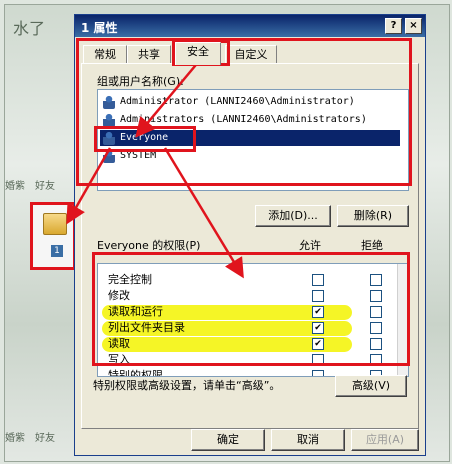 The height and width of the screenshot is (464, 452). What do you see at coordinates (203, 213) in the screenshot?
I see `arrow-to-permissions` at bounding box center [203, 213].